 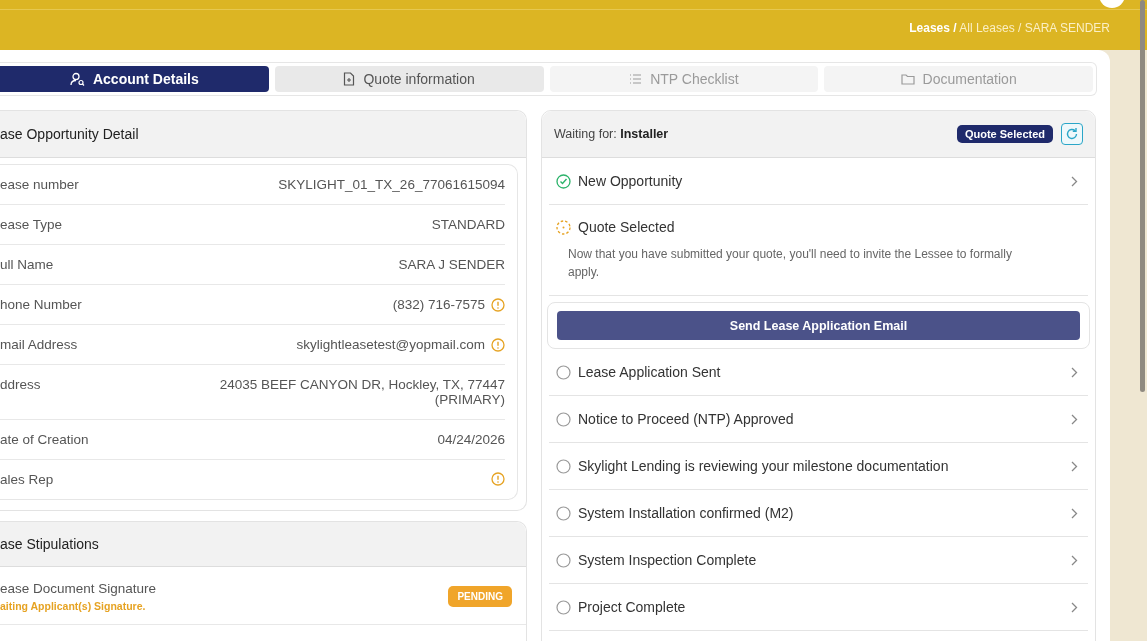 I want to click on field-label: hone Number, so click(x=41, y=304).